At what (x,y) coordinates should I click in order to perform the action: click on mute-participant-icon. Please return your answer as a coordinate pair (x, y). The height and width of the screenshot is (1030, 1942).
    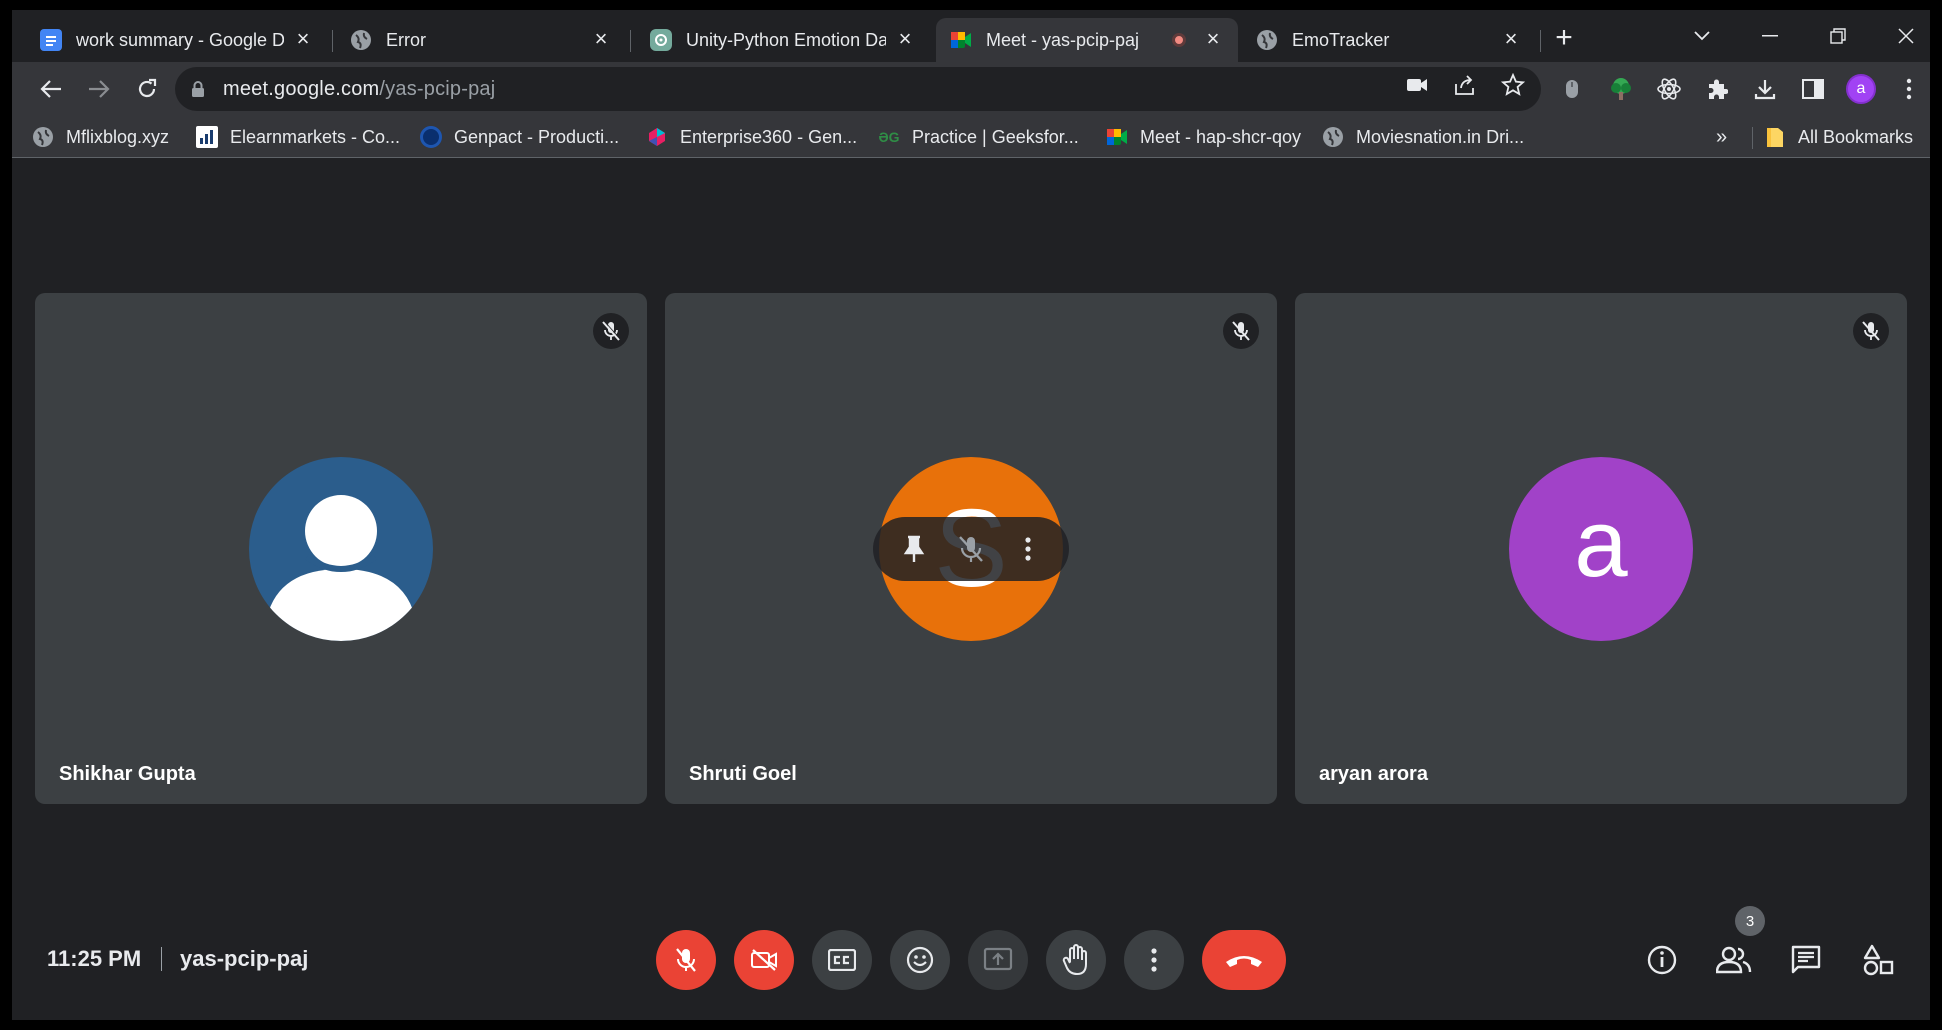
    Looking at the image, I should click on (971, 549).